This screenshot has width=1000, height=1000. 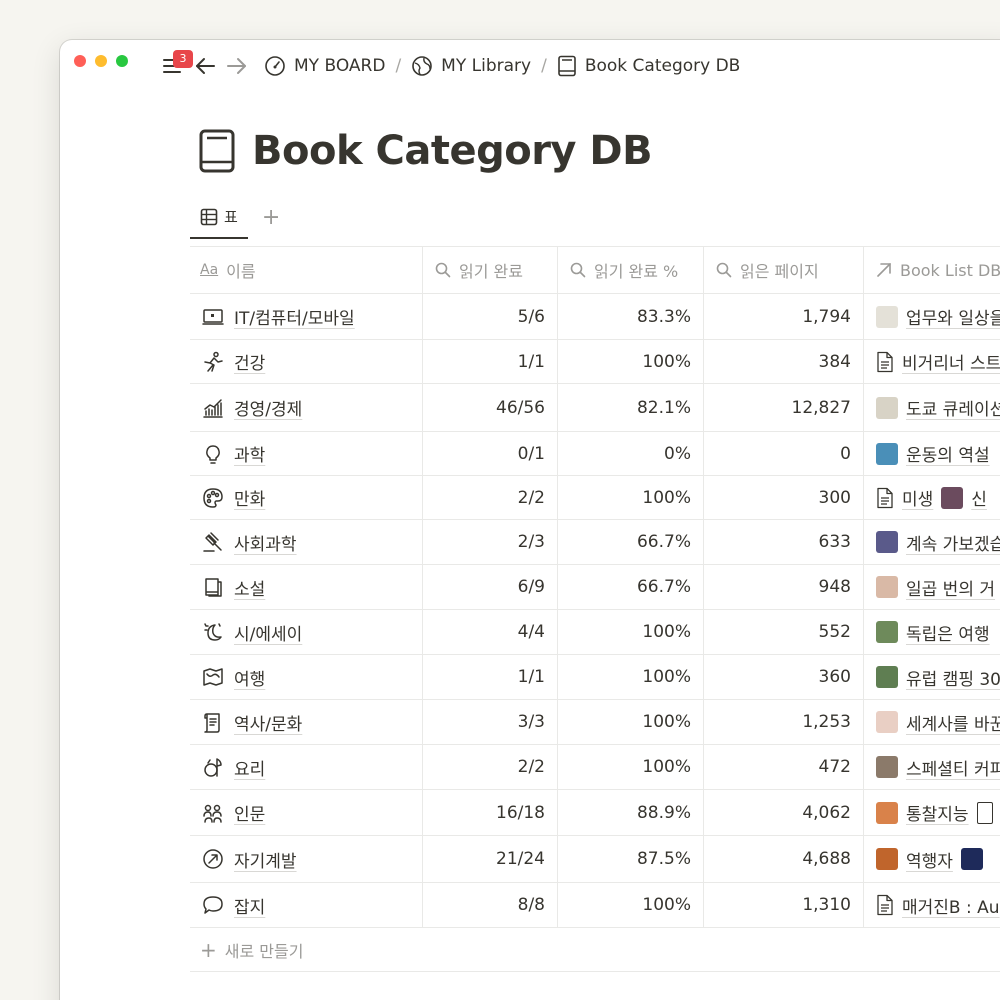 I want to click on column-header-pages-read: 읽은 페이지, so click(x=784, y=270).